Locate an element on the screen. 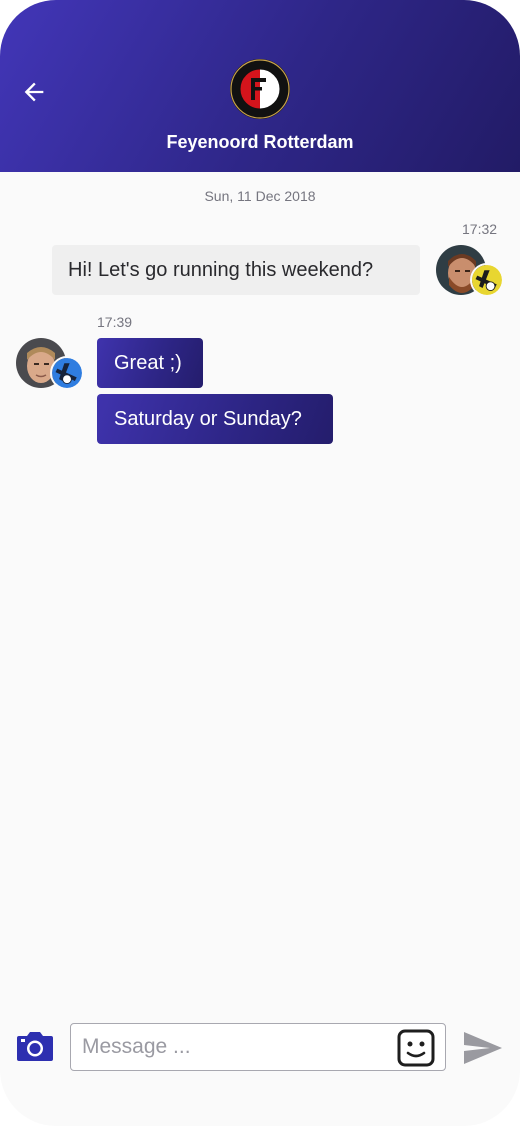 The image size is (520, 1126). message-composer is located at coordinates (260, 1048).